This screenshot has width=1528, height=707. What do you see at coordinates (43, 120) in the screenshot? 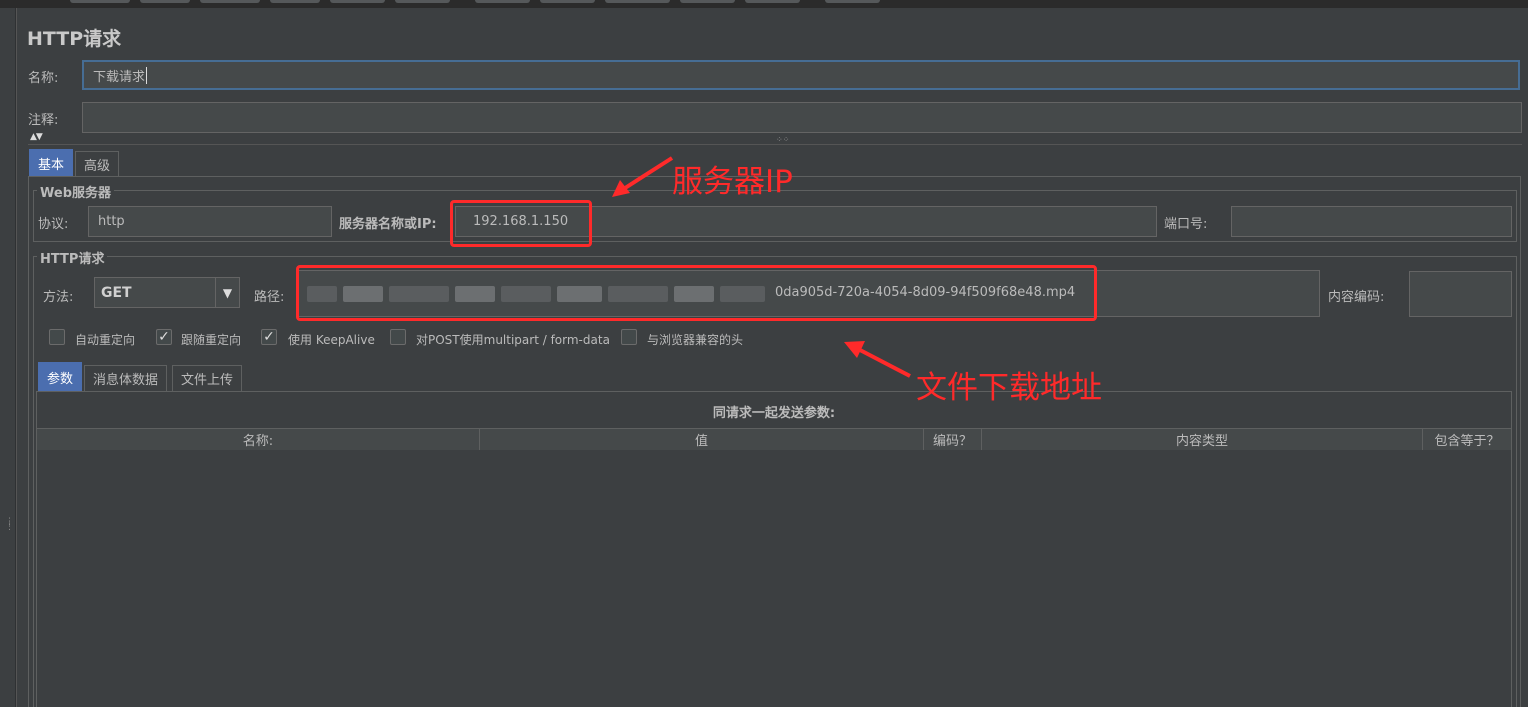
I see `comment-label: 注释:` at bounding box center [43, 120].